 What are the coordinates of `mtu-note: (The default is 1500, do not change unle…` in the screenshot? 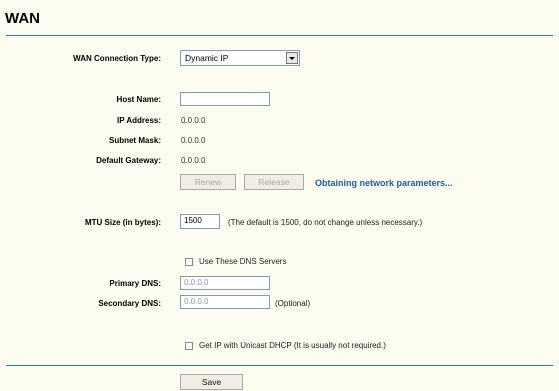 It's located at (325, 222).